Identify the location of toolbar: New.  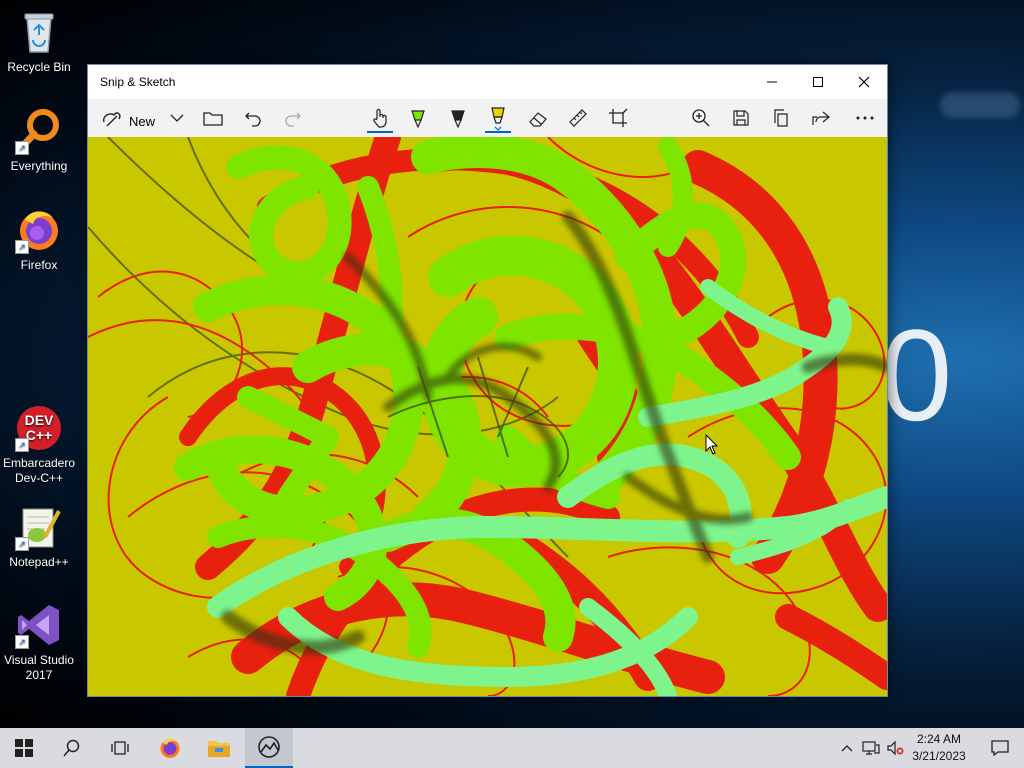
(487, 118).